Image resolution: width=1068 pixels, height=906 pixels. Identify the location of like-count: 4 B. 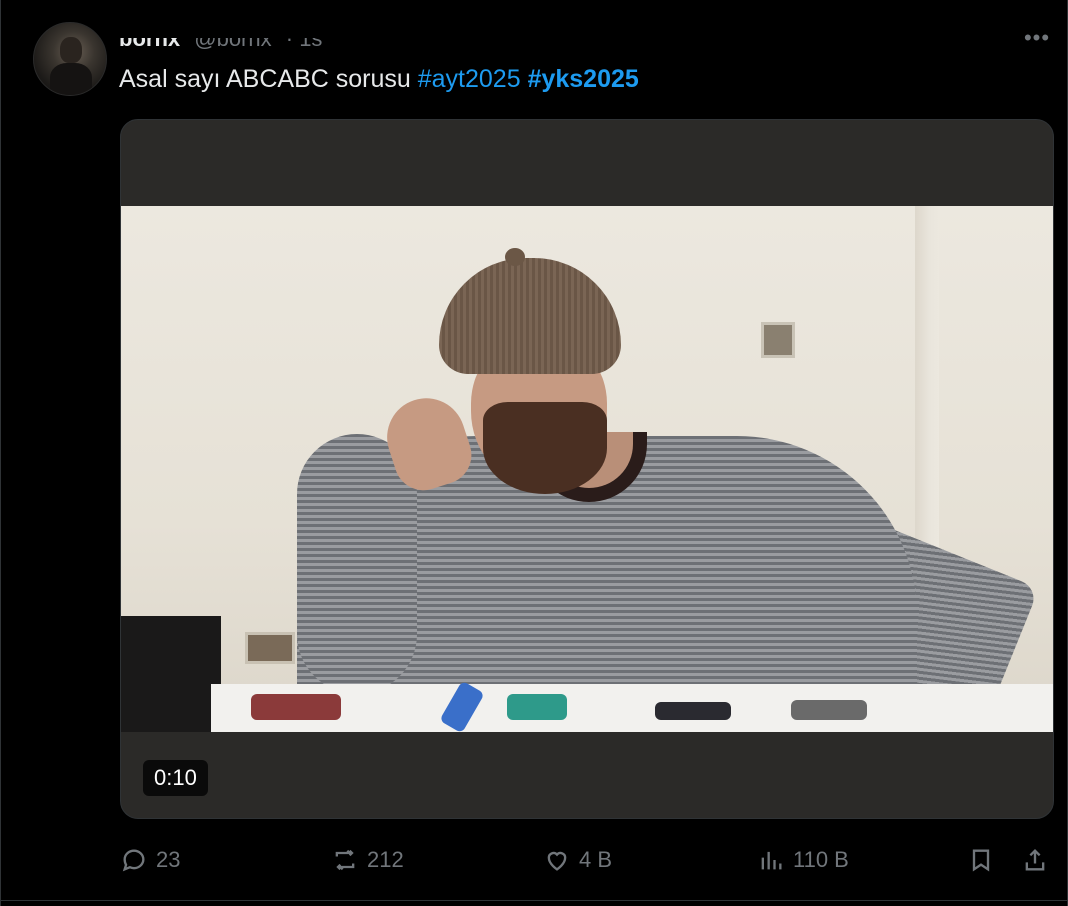
(596, 859).